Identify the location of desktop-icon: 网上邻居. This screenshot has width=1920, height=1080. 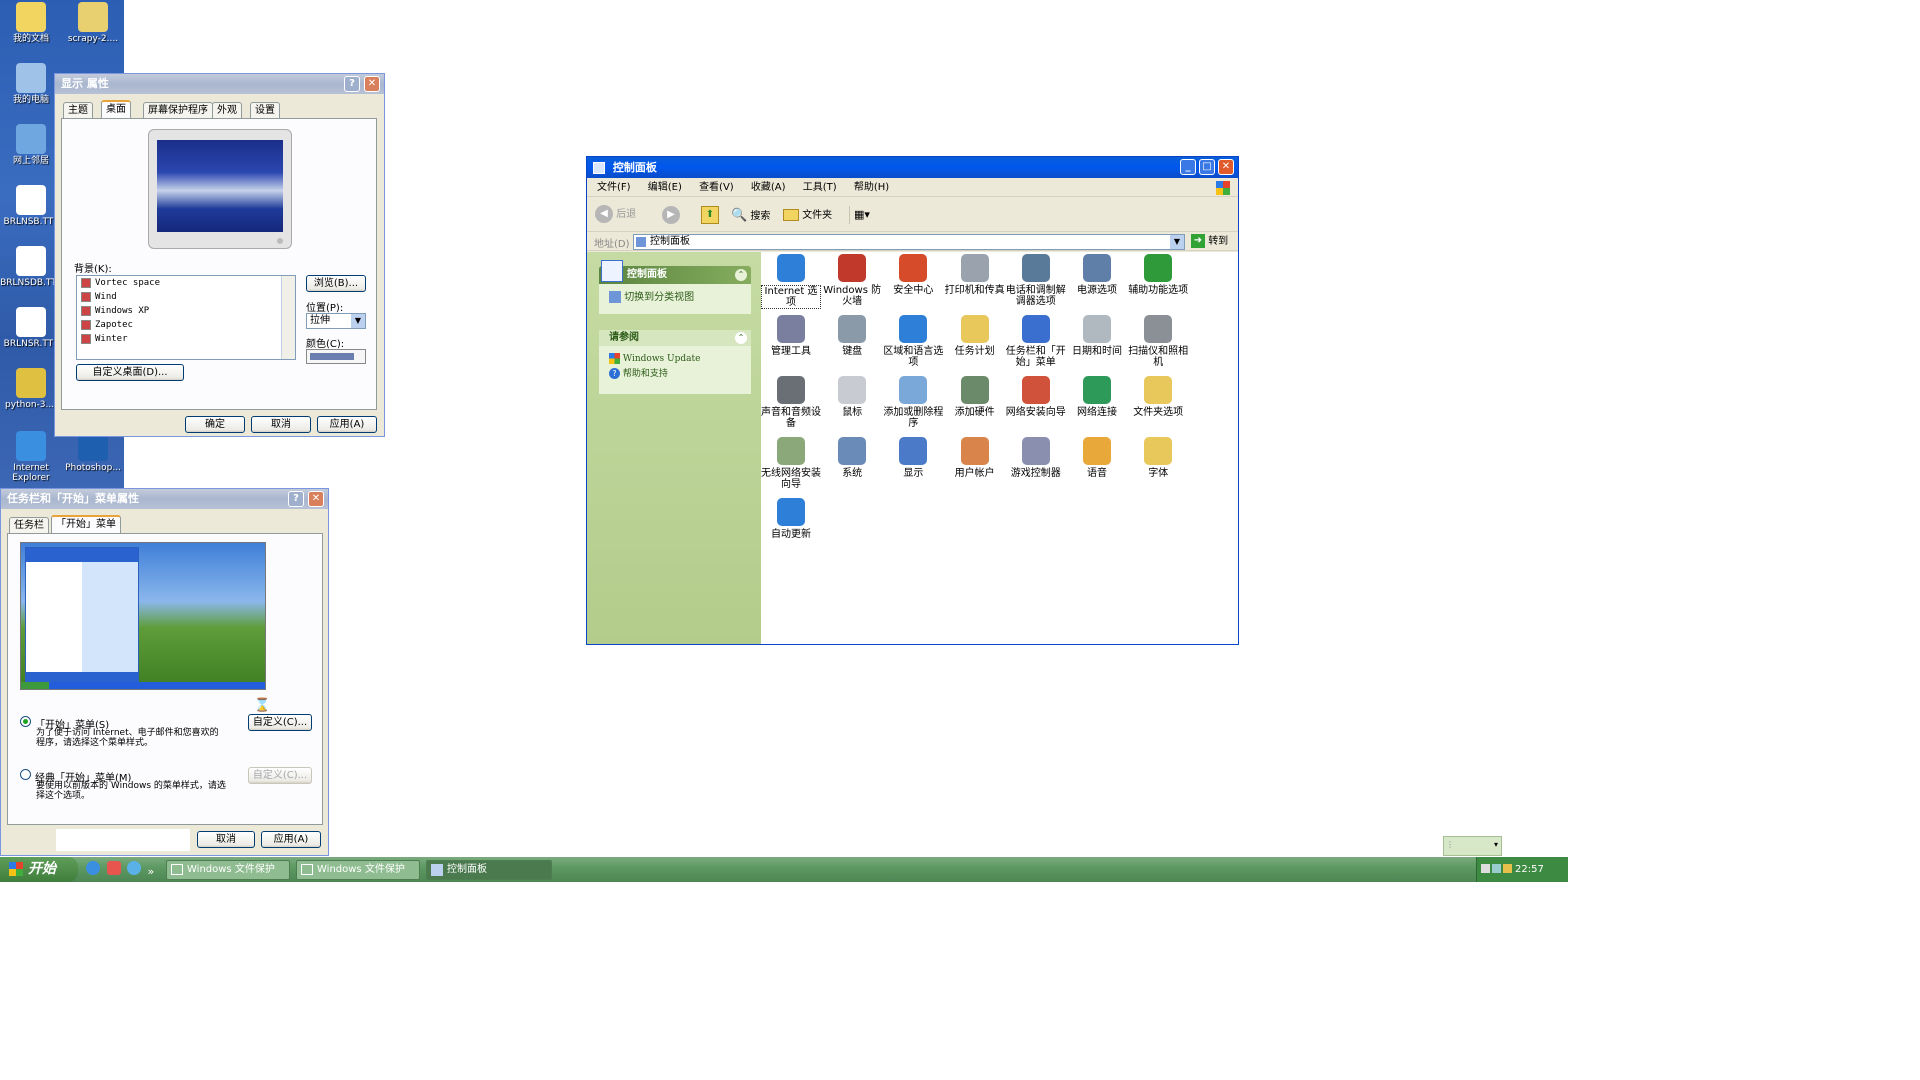
(31, 145).